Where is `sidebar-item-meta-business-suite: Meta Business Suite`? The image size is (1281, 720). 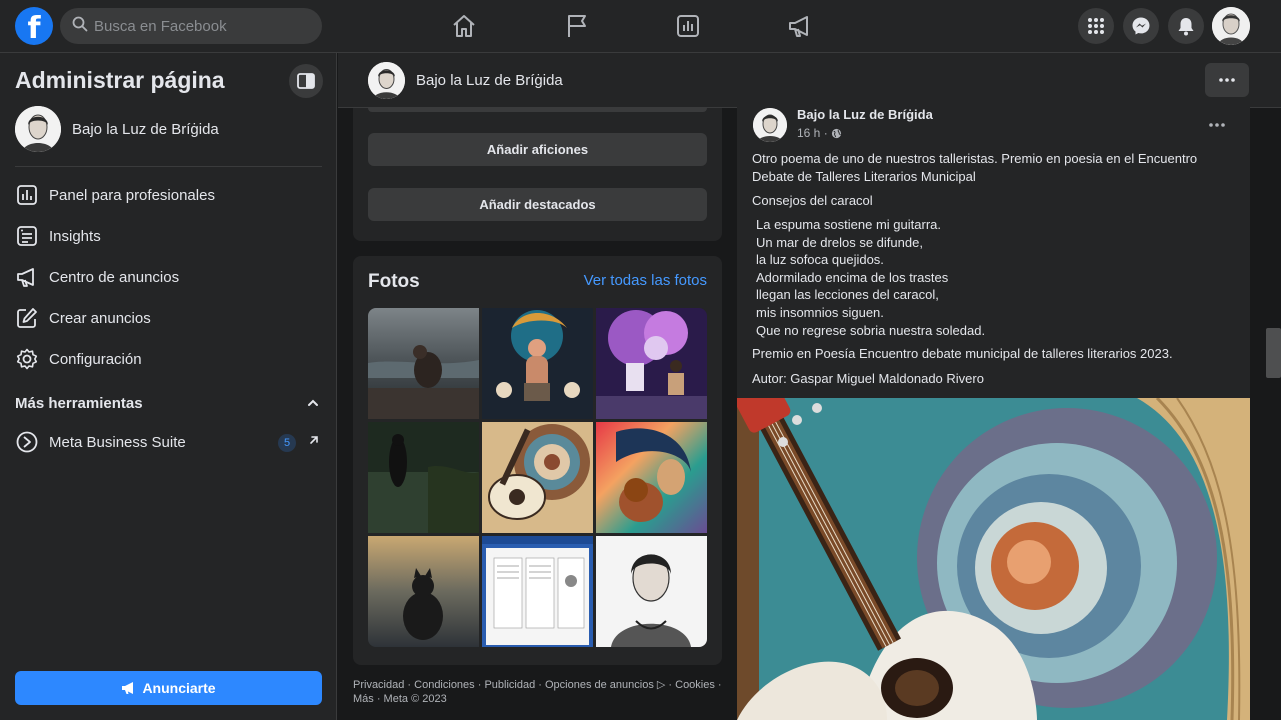
sidebar-item-meta-business-suite: Meta Business Suite is located at coordinates (168, 442).